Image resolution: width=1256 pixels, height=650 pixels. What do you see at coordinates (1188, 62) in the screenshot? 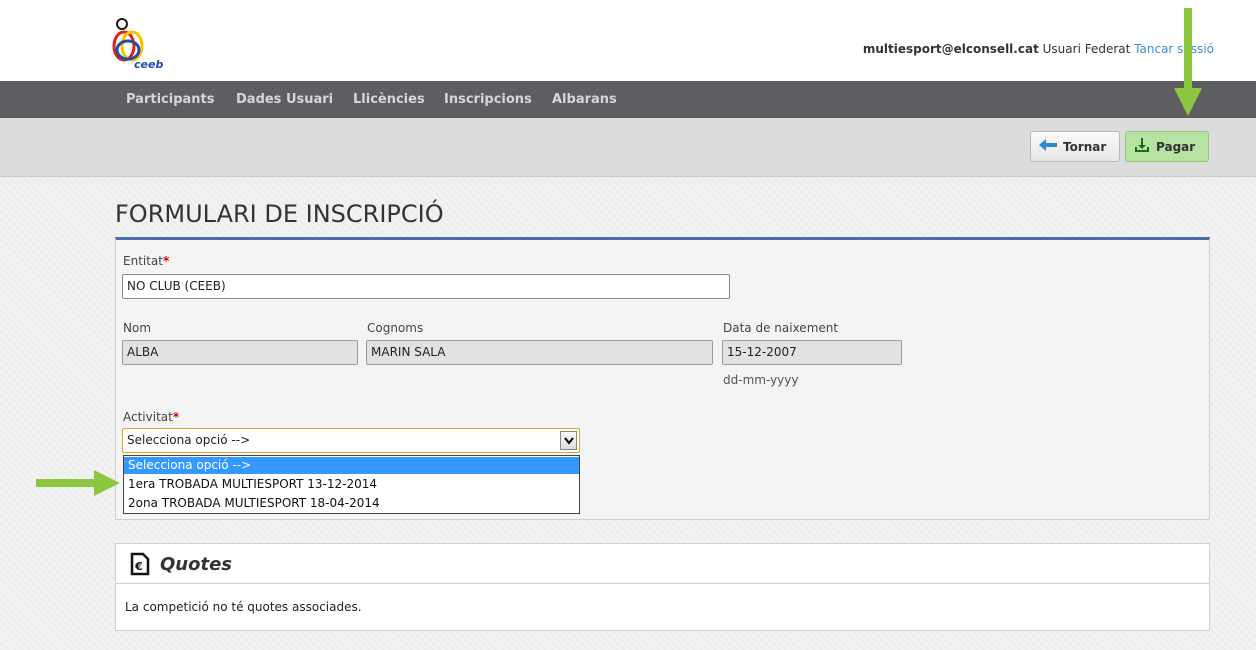
I see `annotation-arrow-down-icon` at bounding box center [1188, 62].